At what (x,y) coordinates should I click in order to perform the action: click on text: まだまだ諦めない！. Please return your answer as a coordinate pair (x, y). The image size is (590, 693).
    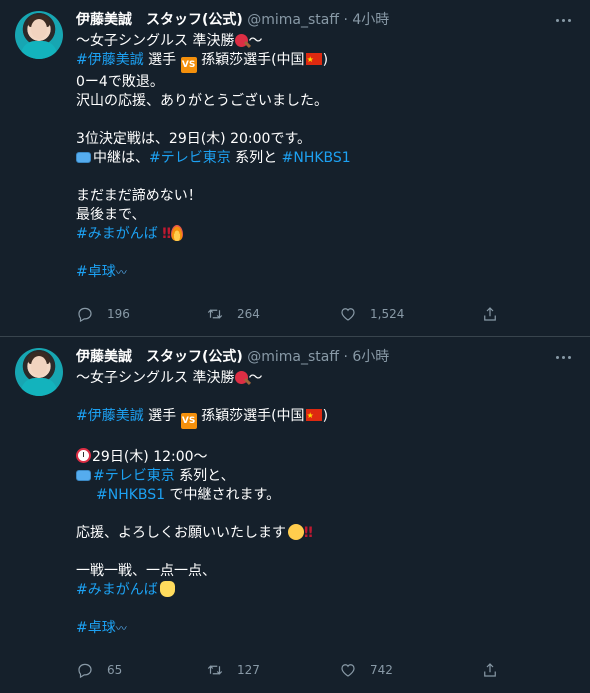
    Looking at the image, I should click on (139, 196).